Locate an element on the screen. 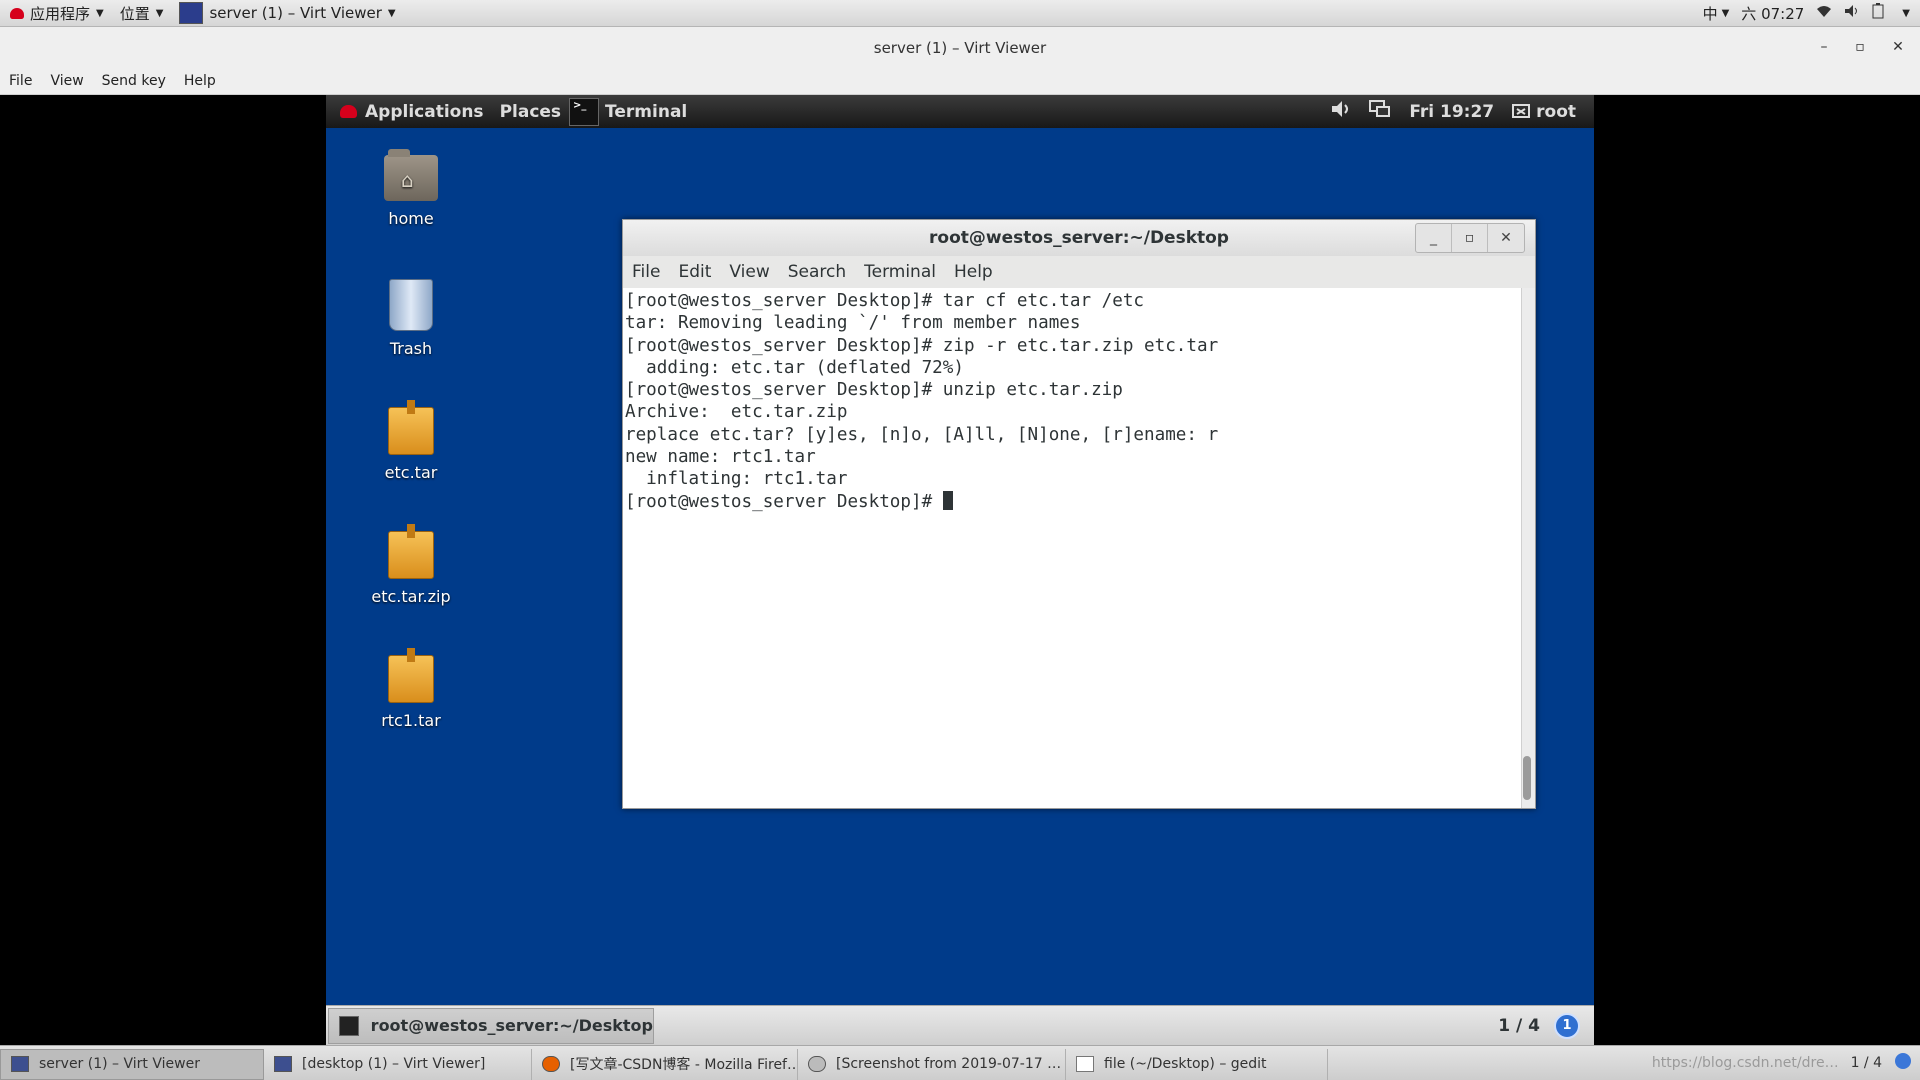 This screenshot has width=1920, height=1080. terminal-menu-view: View is located at coordinates (749, 272).